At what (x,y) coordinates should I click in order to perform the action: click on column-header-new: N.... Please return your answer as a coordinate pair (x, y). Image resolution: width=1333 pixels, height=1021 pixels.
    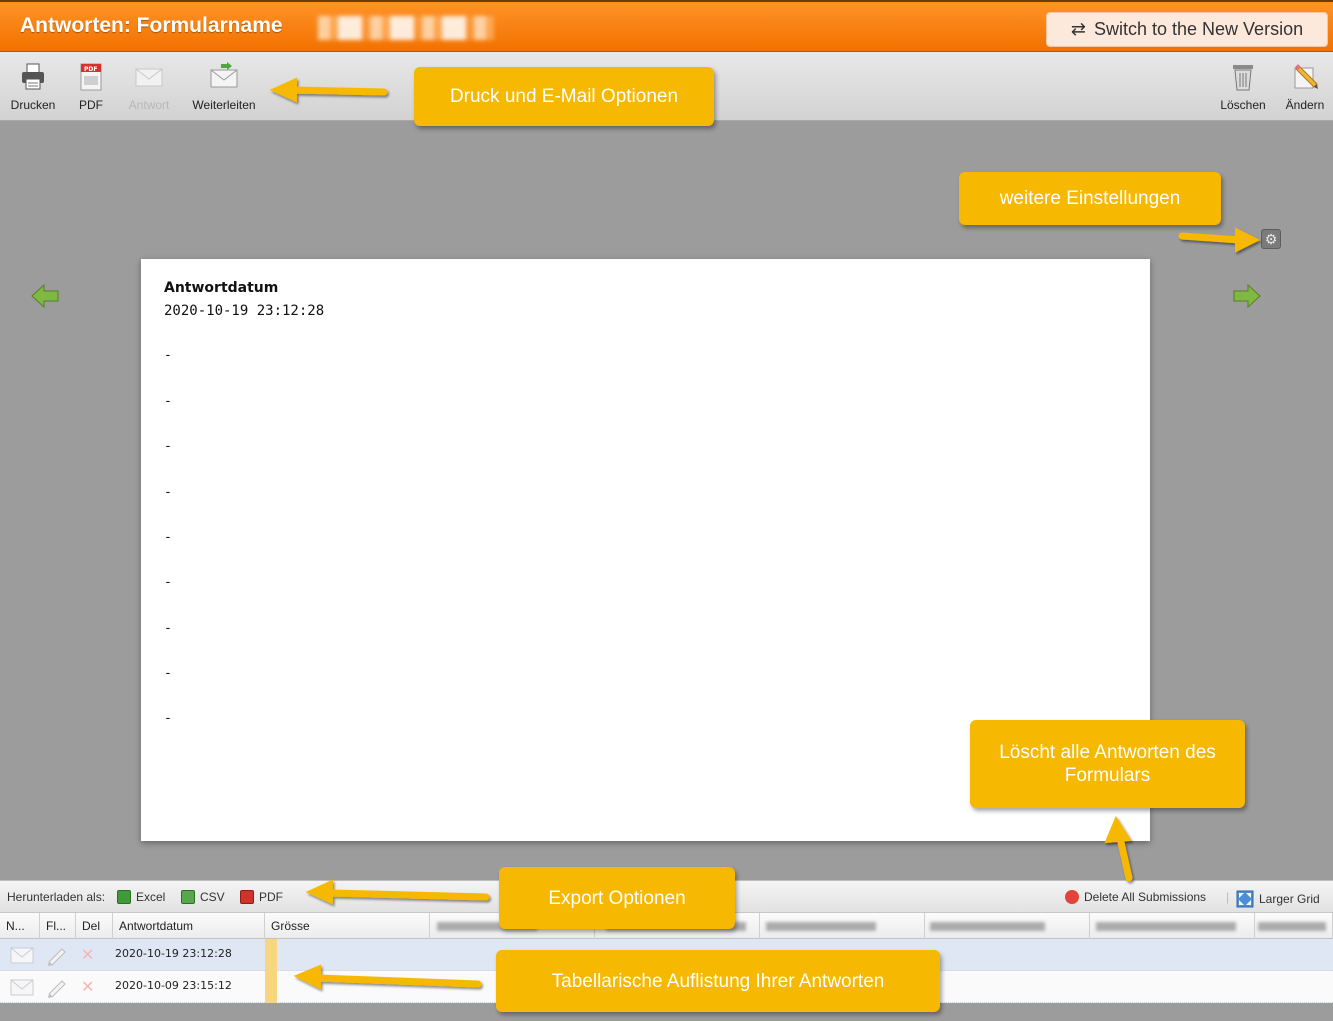
    Looking at the image, I should click on (20, 926).